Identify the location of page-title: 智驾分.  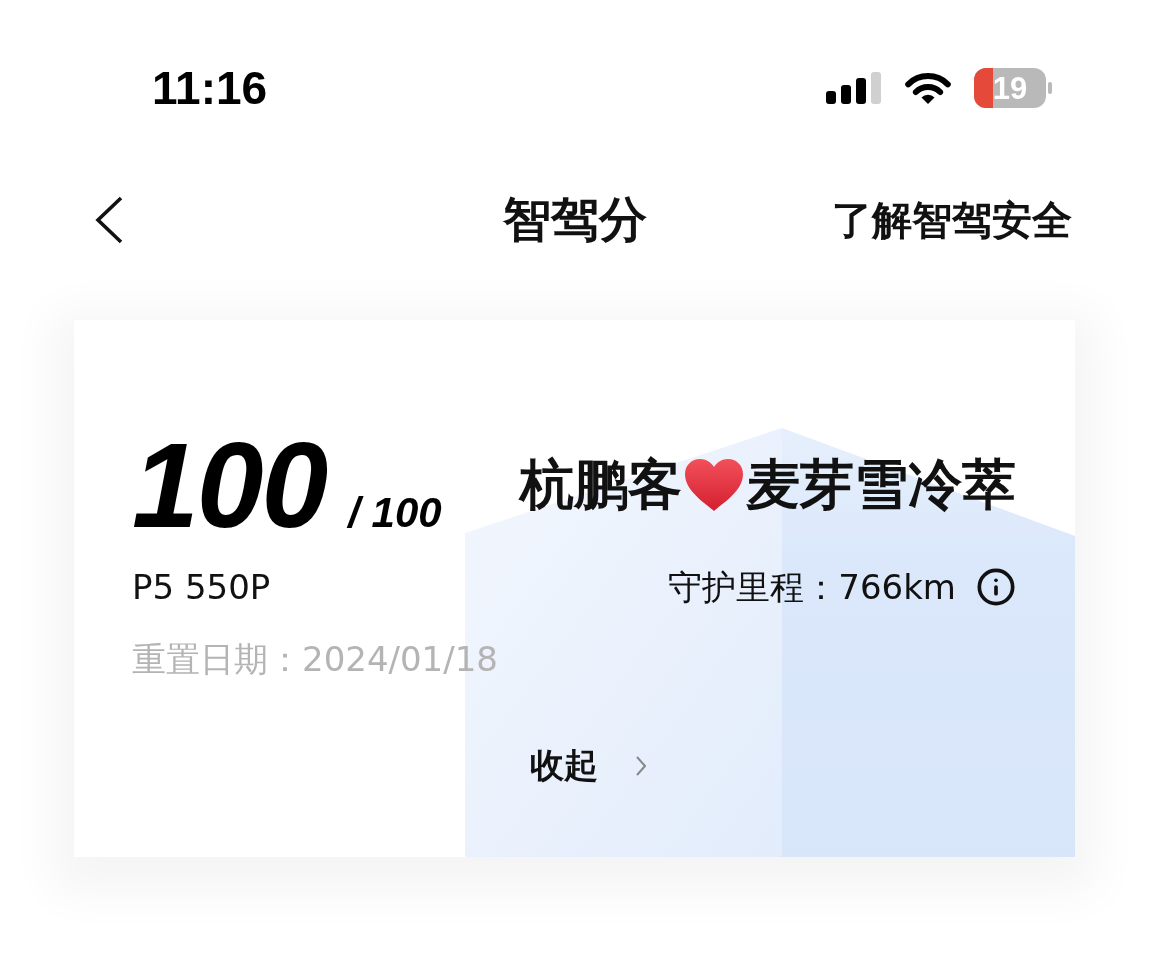
(575, 220).